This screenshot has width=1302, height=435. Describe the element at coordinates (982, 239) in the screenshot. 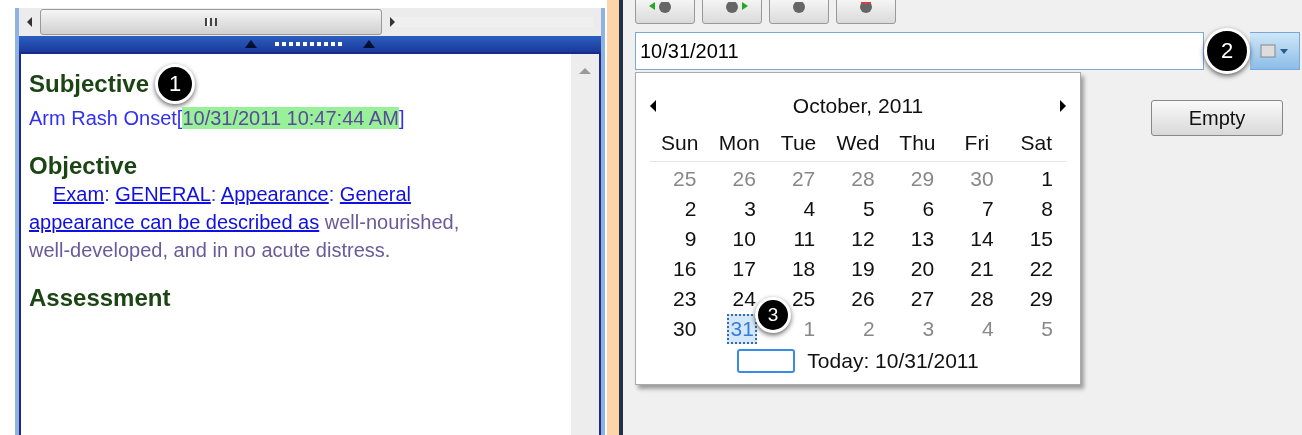

I see `calendar-day: 14` at that location.